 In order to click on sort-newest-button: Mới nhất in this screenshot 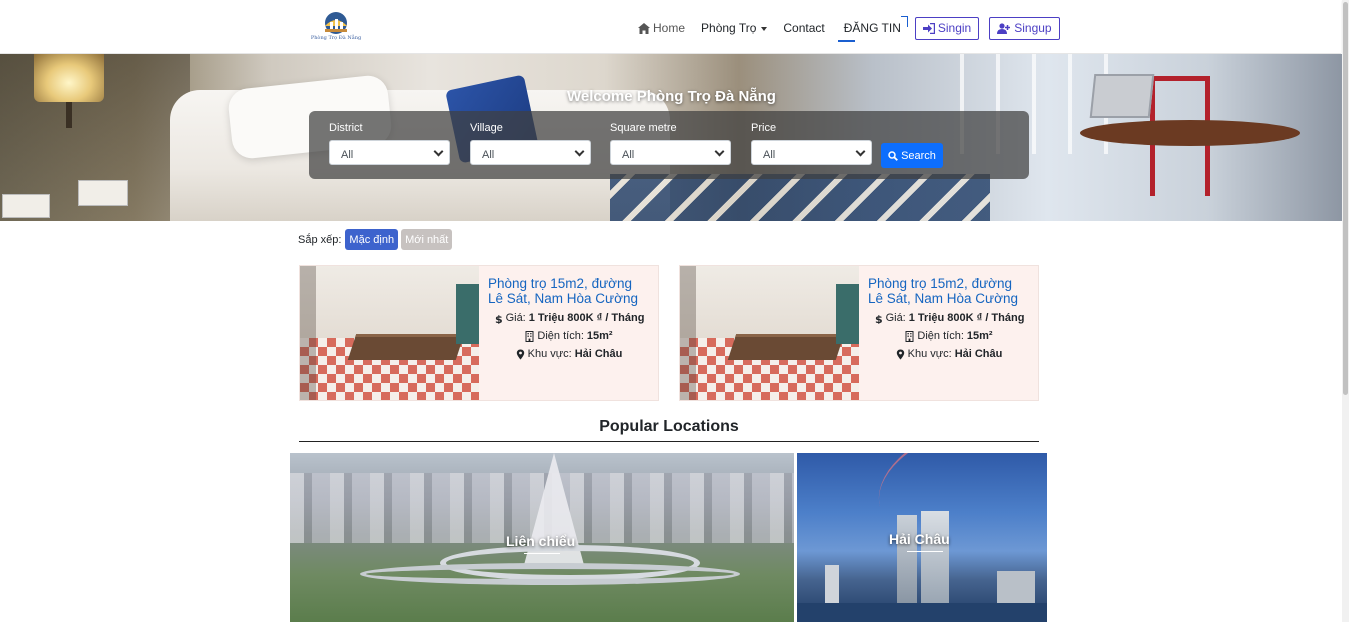, I will do `click(427, 239)`.